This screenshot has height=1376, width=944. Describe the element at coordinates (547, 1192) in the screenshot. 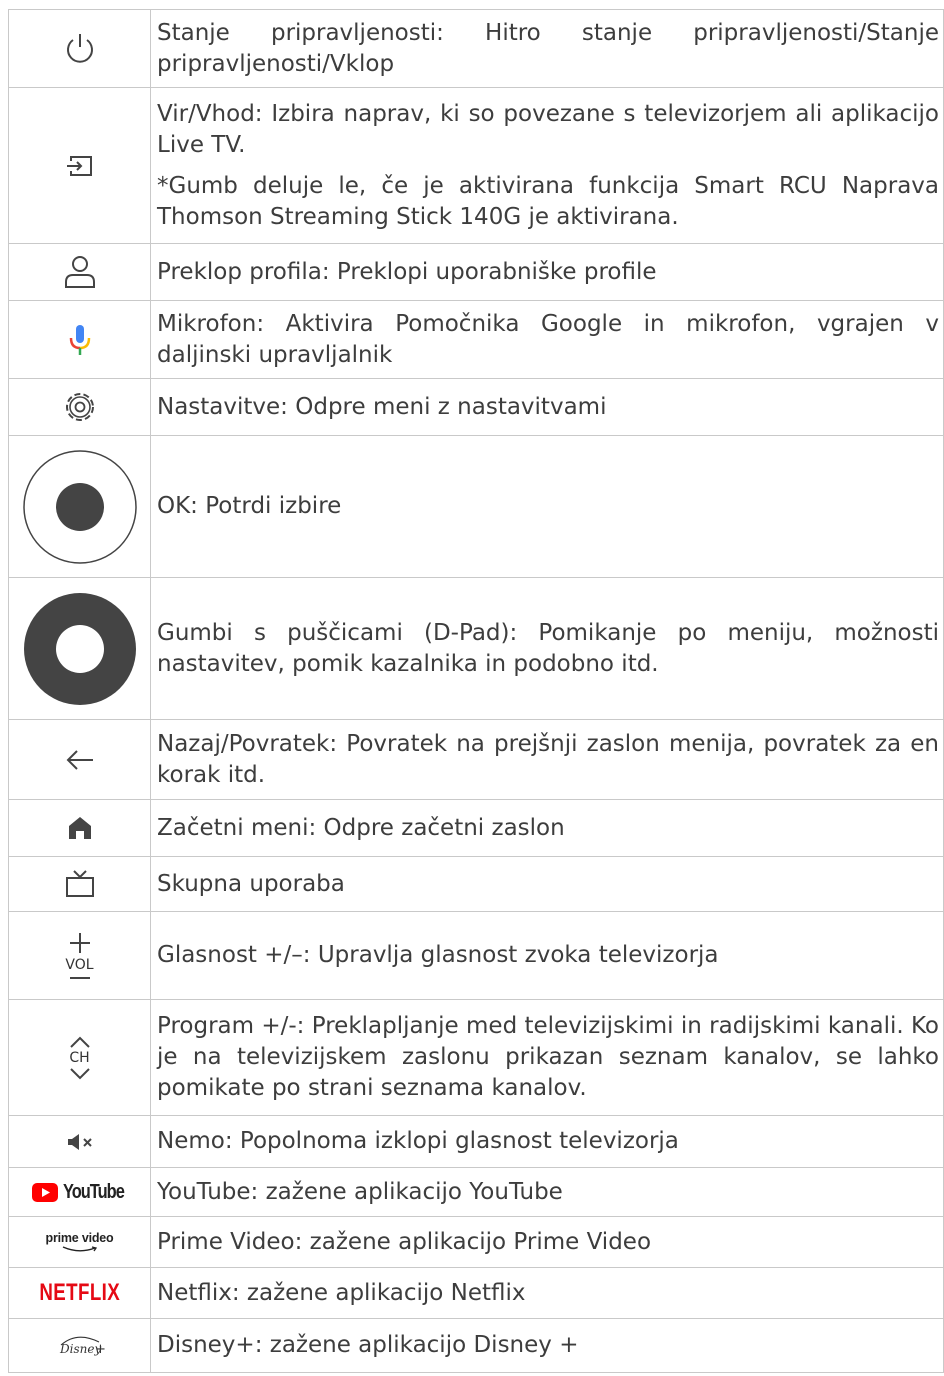

I see `row-description: YouTube: zažene aplikacijo YouTube` at that location.